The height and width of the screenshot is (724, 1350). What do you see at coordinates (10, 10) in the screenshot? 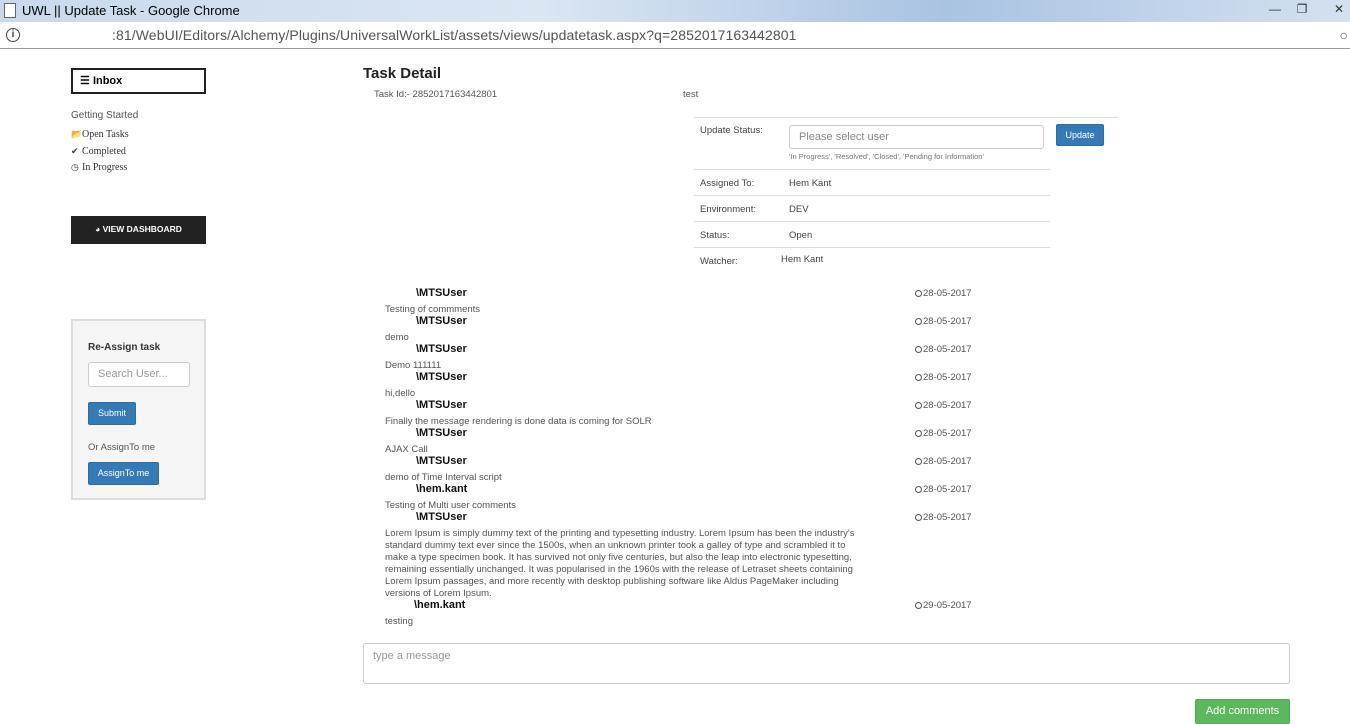
I see `page-icon` at bounding box center [10, 10].